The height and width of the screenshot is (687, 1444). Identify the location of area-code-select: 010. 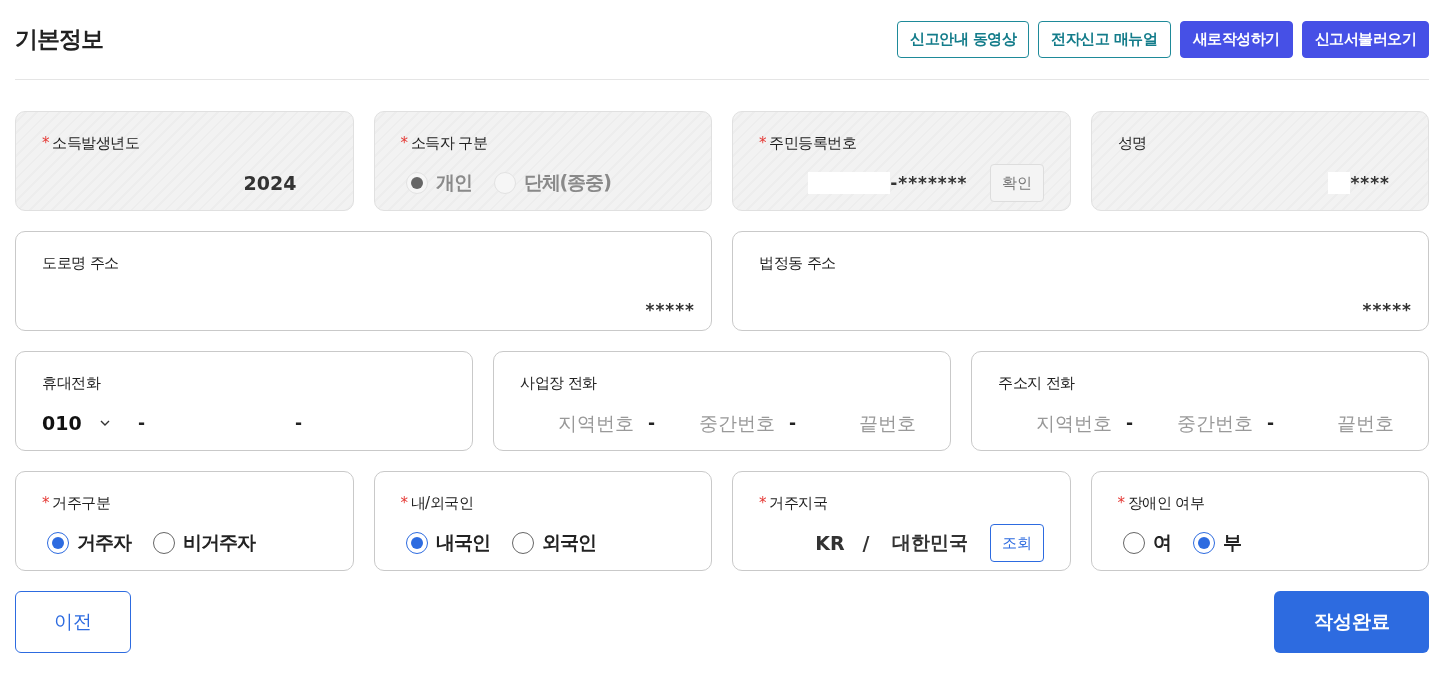
(87, 423).